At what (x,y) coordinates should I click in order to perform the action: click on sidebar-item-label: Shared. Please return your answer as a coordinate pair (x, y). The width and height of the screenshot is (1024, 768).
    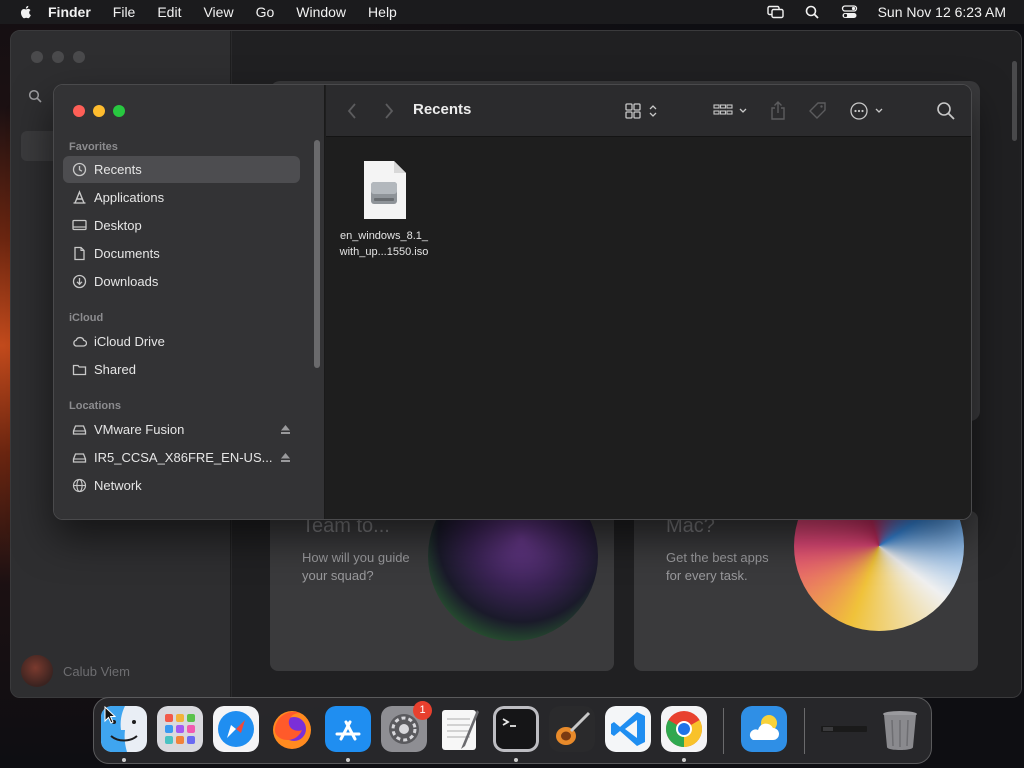
    Looking at the image, I should click on (115, 369).